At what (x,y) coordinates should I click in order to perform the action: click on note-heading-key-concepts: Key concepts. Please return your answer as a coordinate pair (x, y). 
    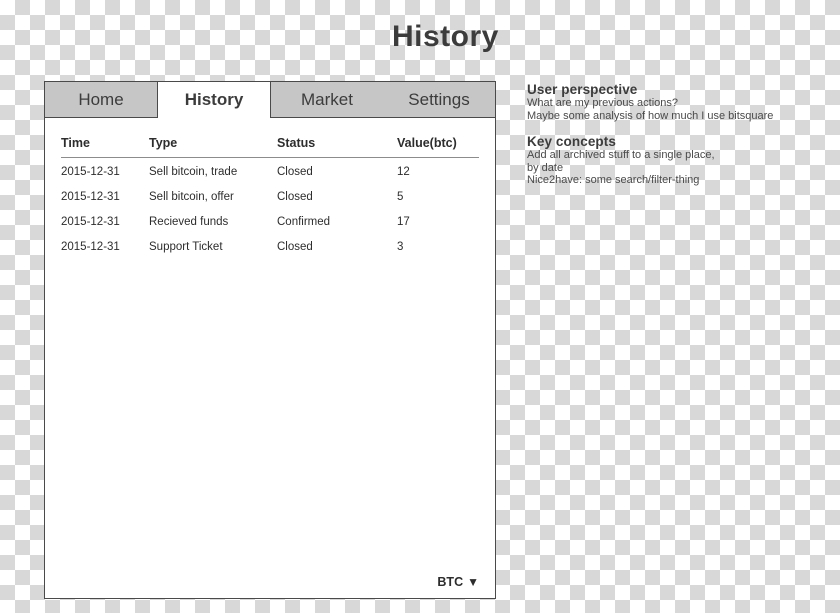
    Looking at the image, I should click on (571, 141).